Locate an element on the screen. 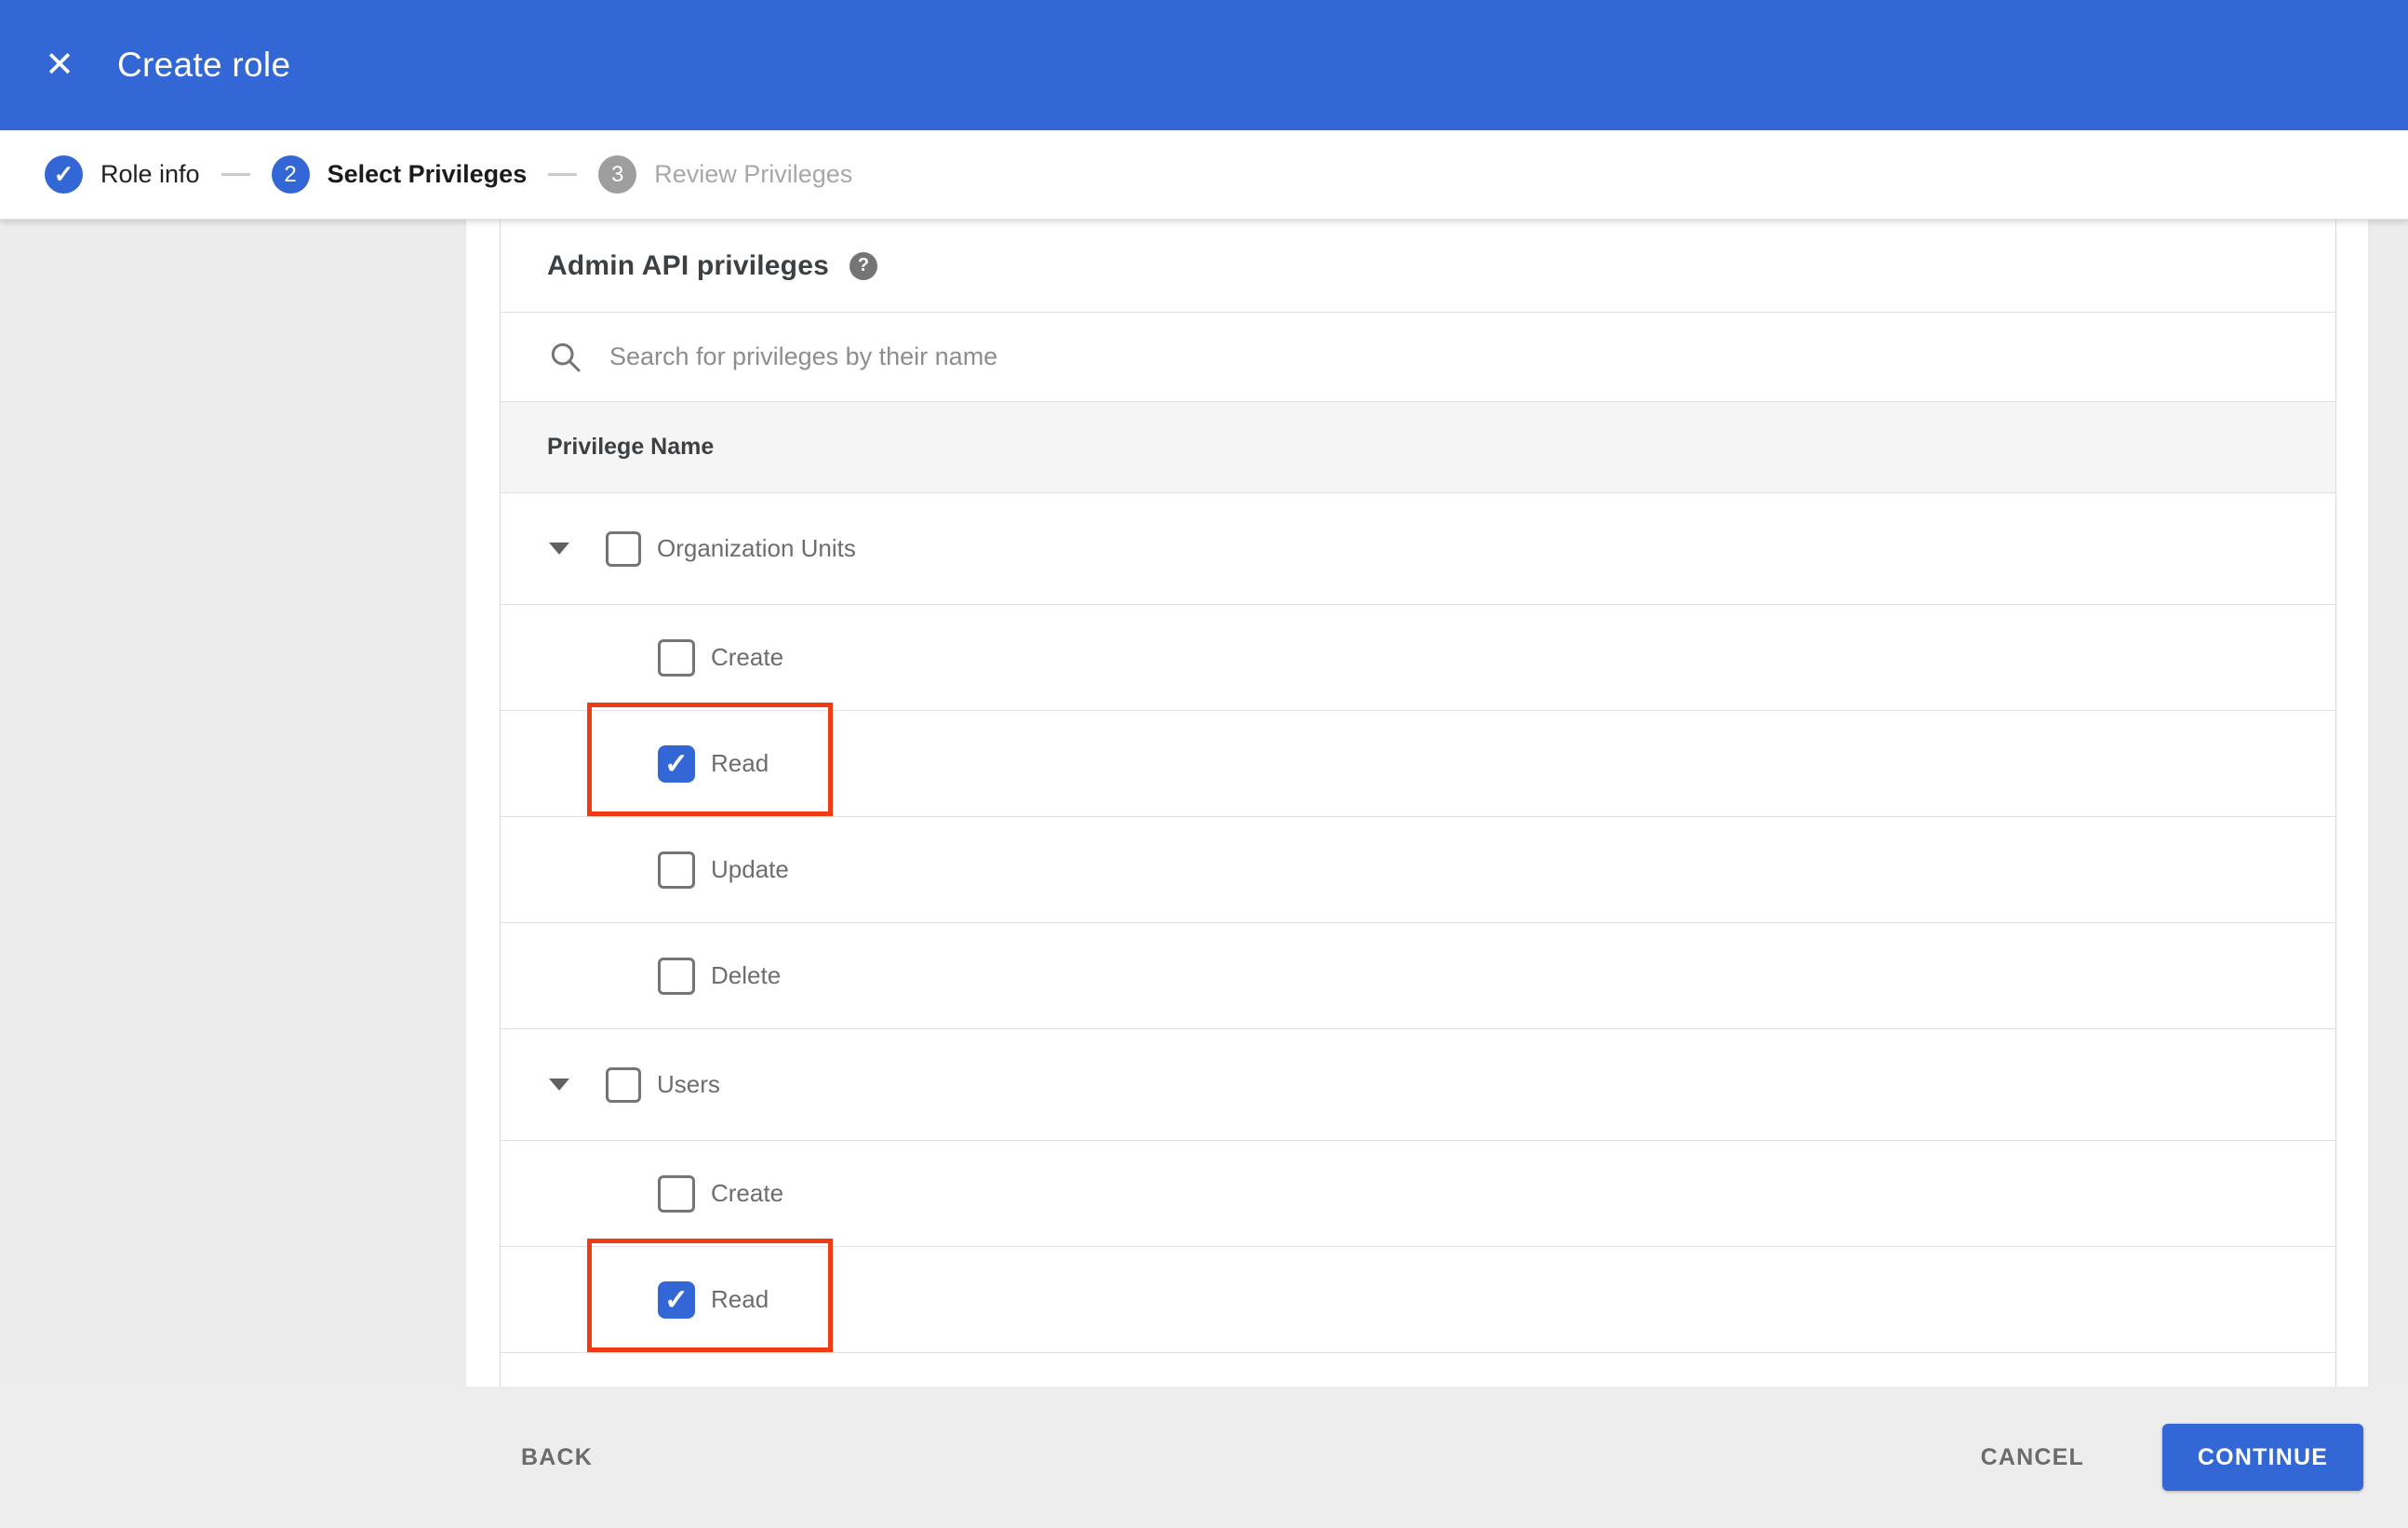  page-title: Create role is located at coordinates (204, 65).